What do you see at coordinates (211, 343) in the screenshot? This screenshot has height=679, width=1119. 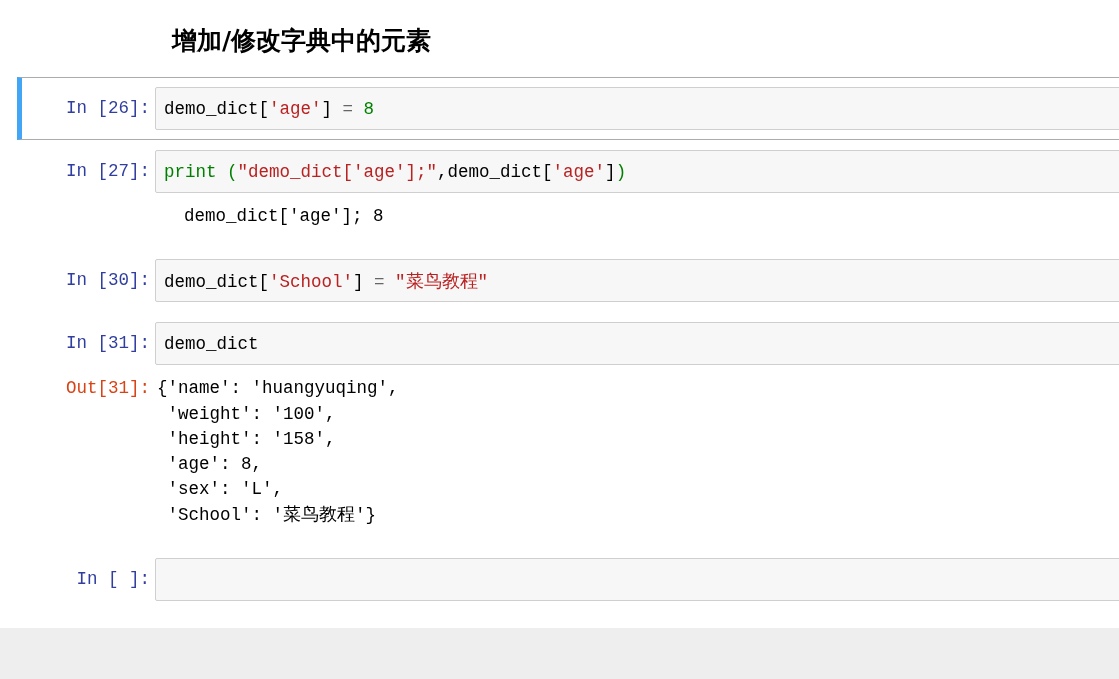 I see `code-line: demo_dict` at bounding box center [211, 343].